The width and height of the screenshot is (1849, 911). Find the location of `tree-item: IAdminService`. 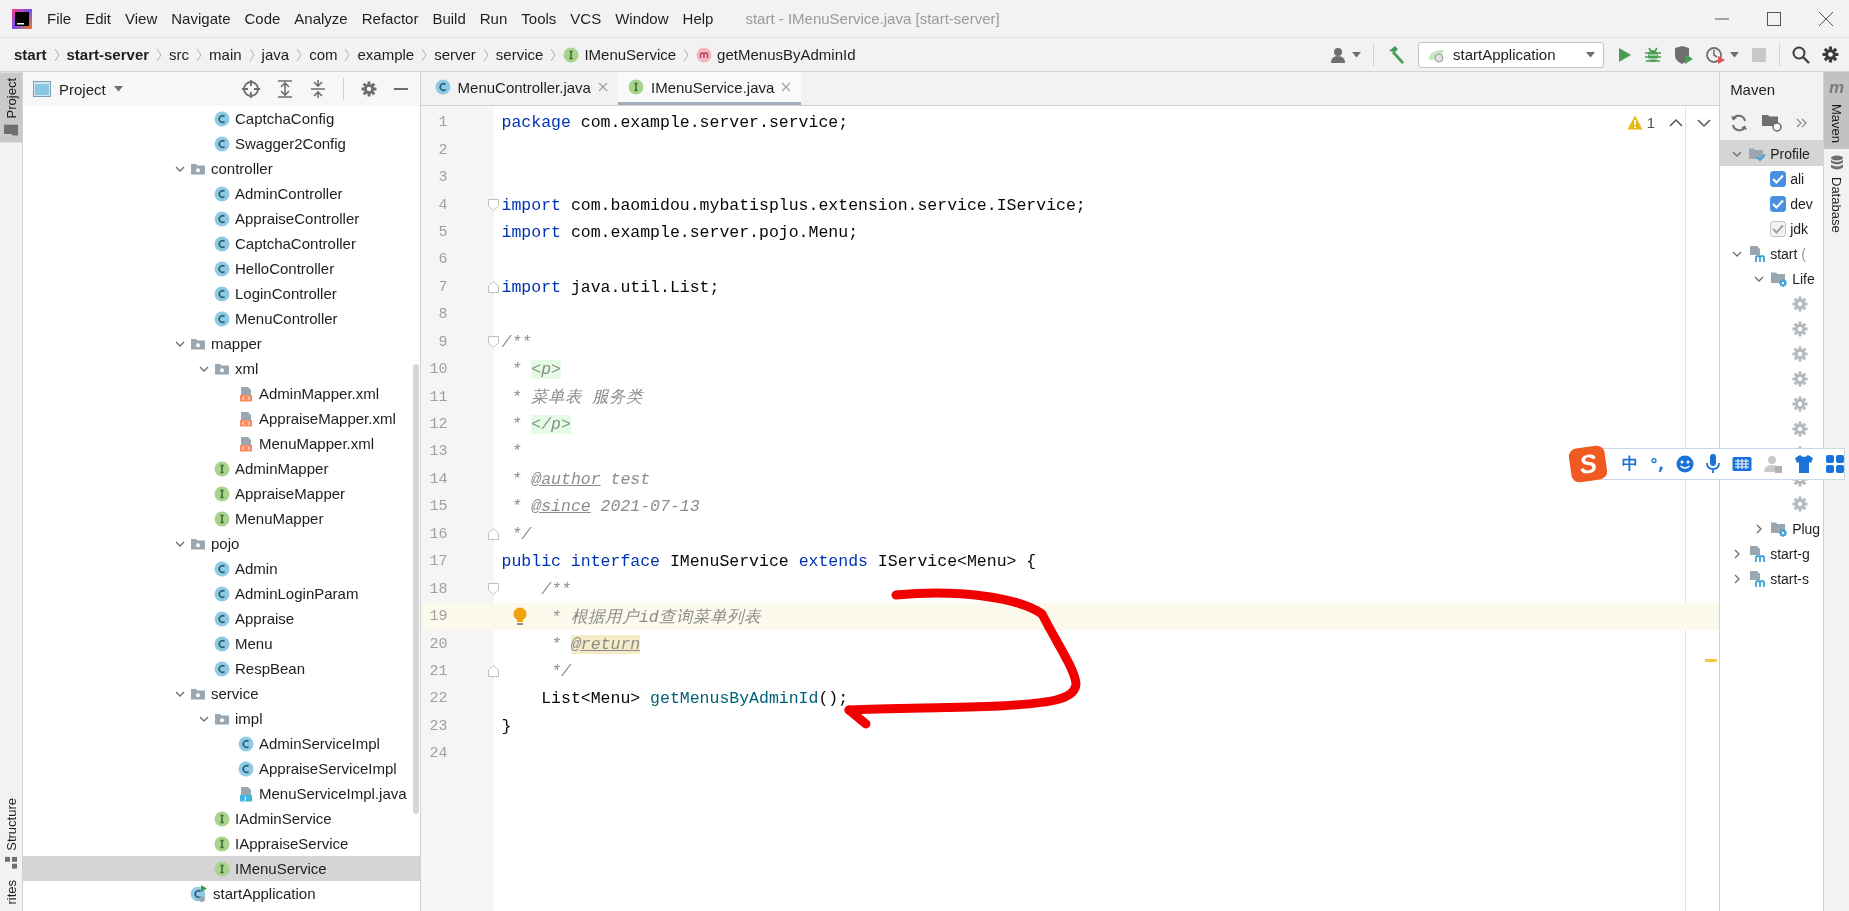

tree-item: IAdminService is located at coordinates (221, 818).